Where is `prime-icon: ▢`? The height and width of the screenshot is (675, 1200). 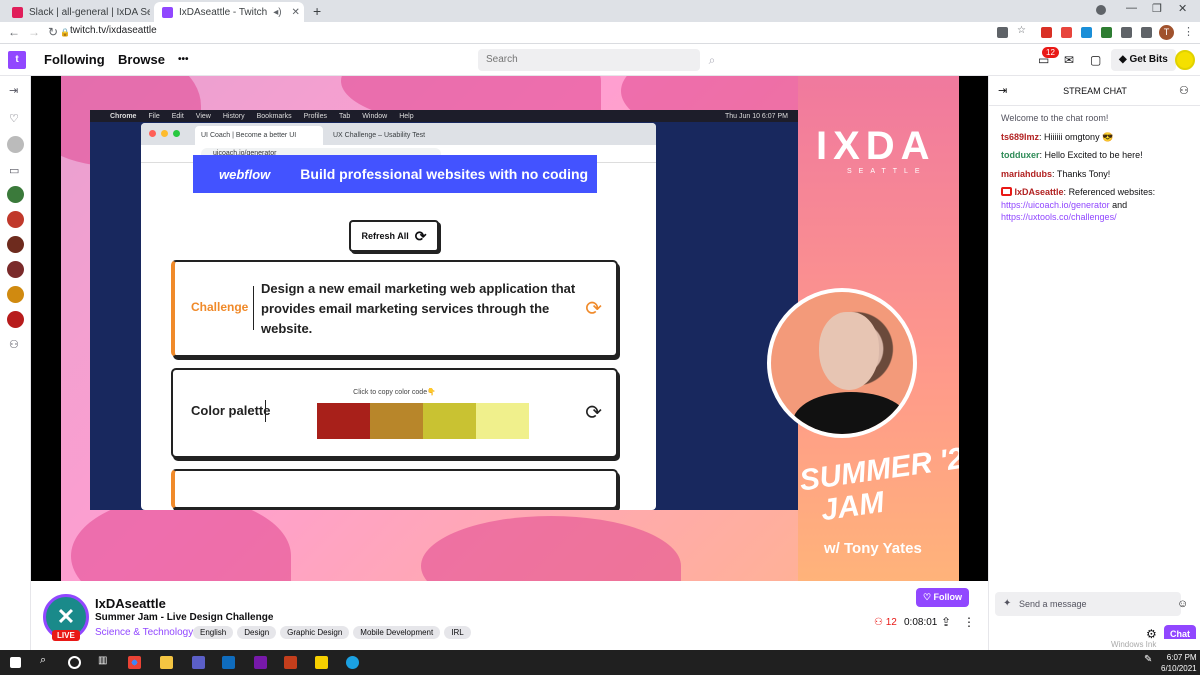
prime-icon: ▢ is located at coordinates (1095, 60).